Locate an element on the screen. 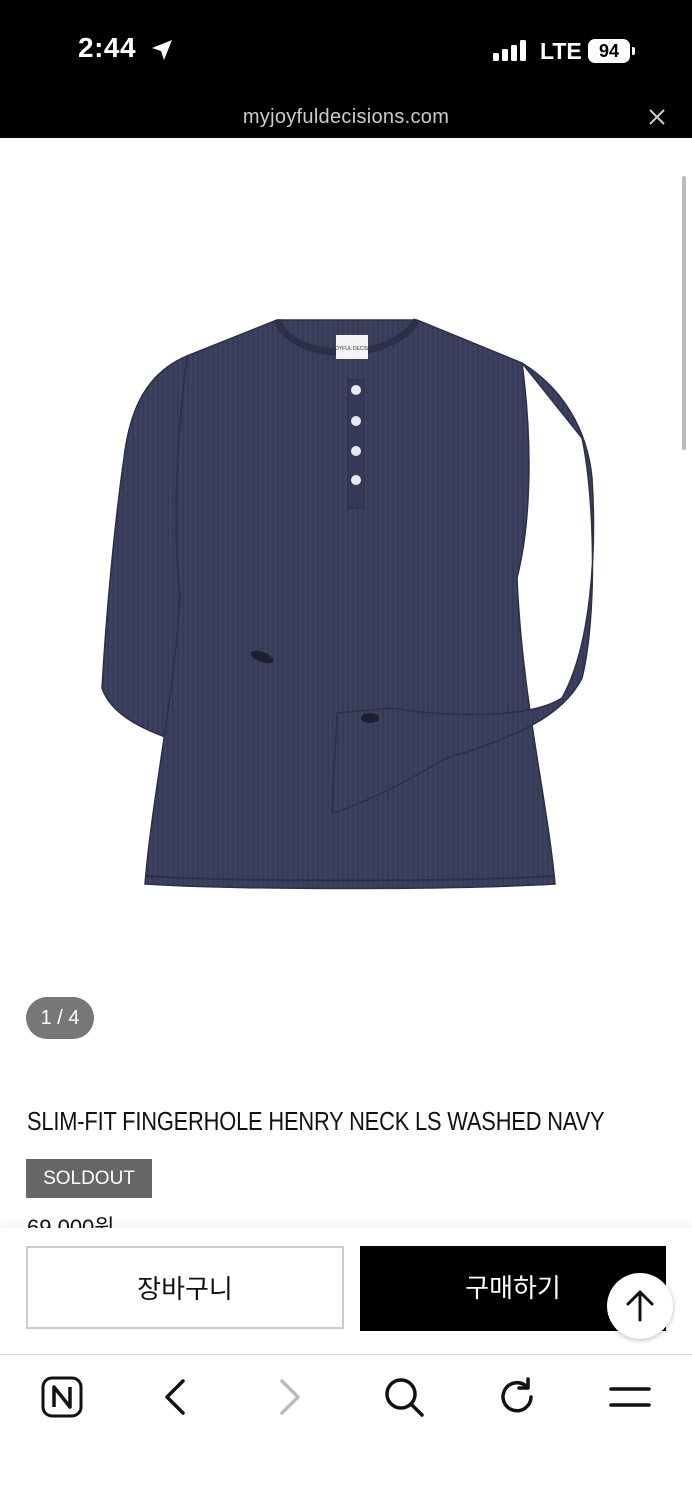 The width and height of the screenshot is (692, 1500). close-icon is located at coordinates (657, 119).